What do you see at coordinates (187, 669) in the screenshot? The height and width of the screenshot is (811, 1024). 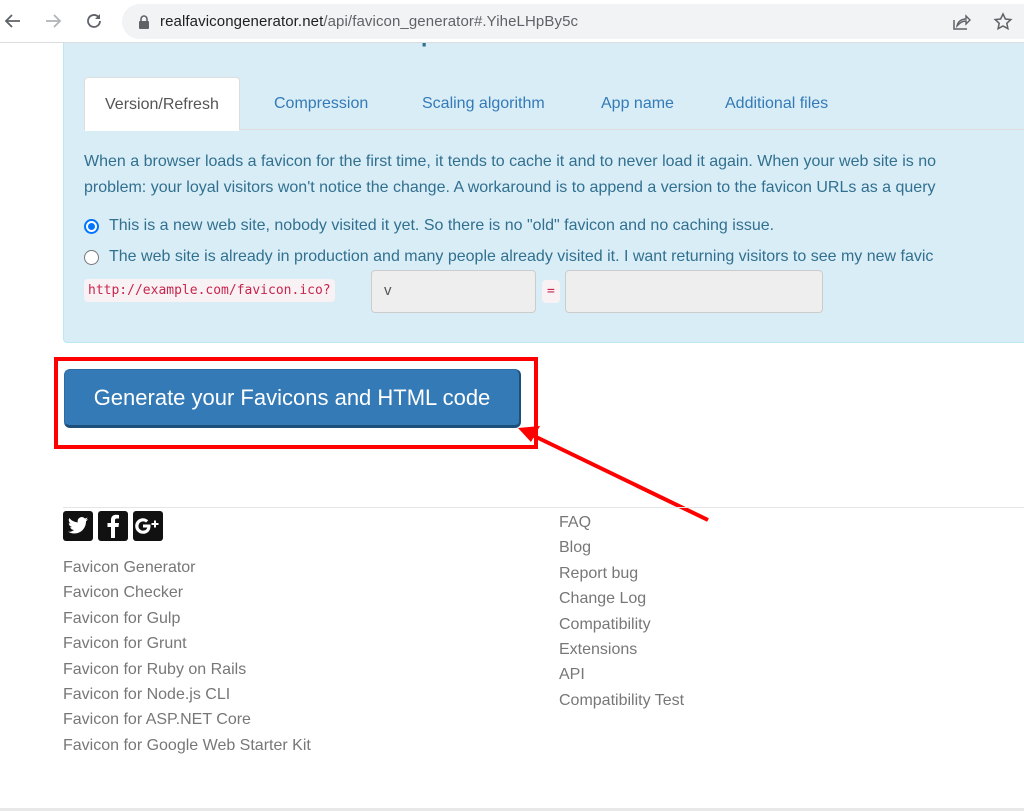 I see `footer-link-favicon-rails: Favicon for Ruby on Rails` at bounding box center [187, 669].